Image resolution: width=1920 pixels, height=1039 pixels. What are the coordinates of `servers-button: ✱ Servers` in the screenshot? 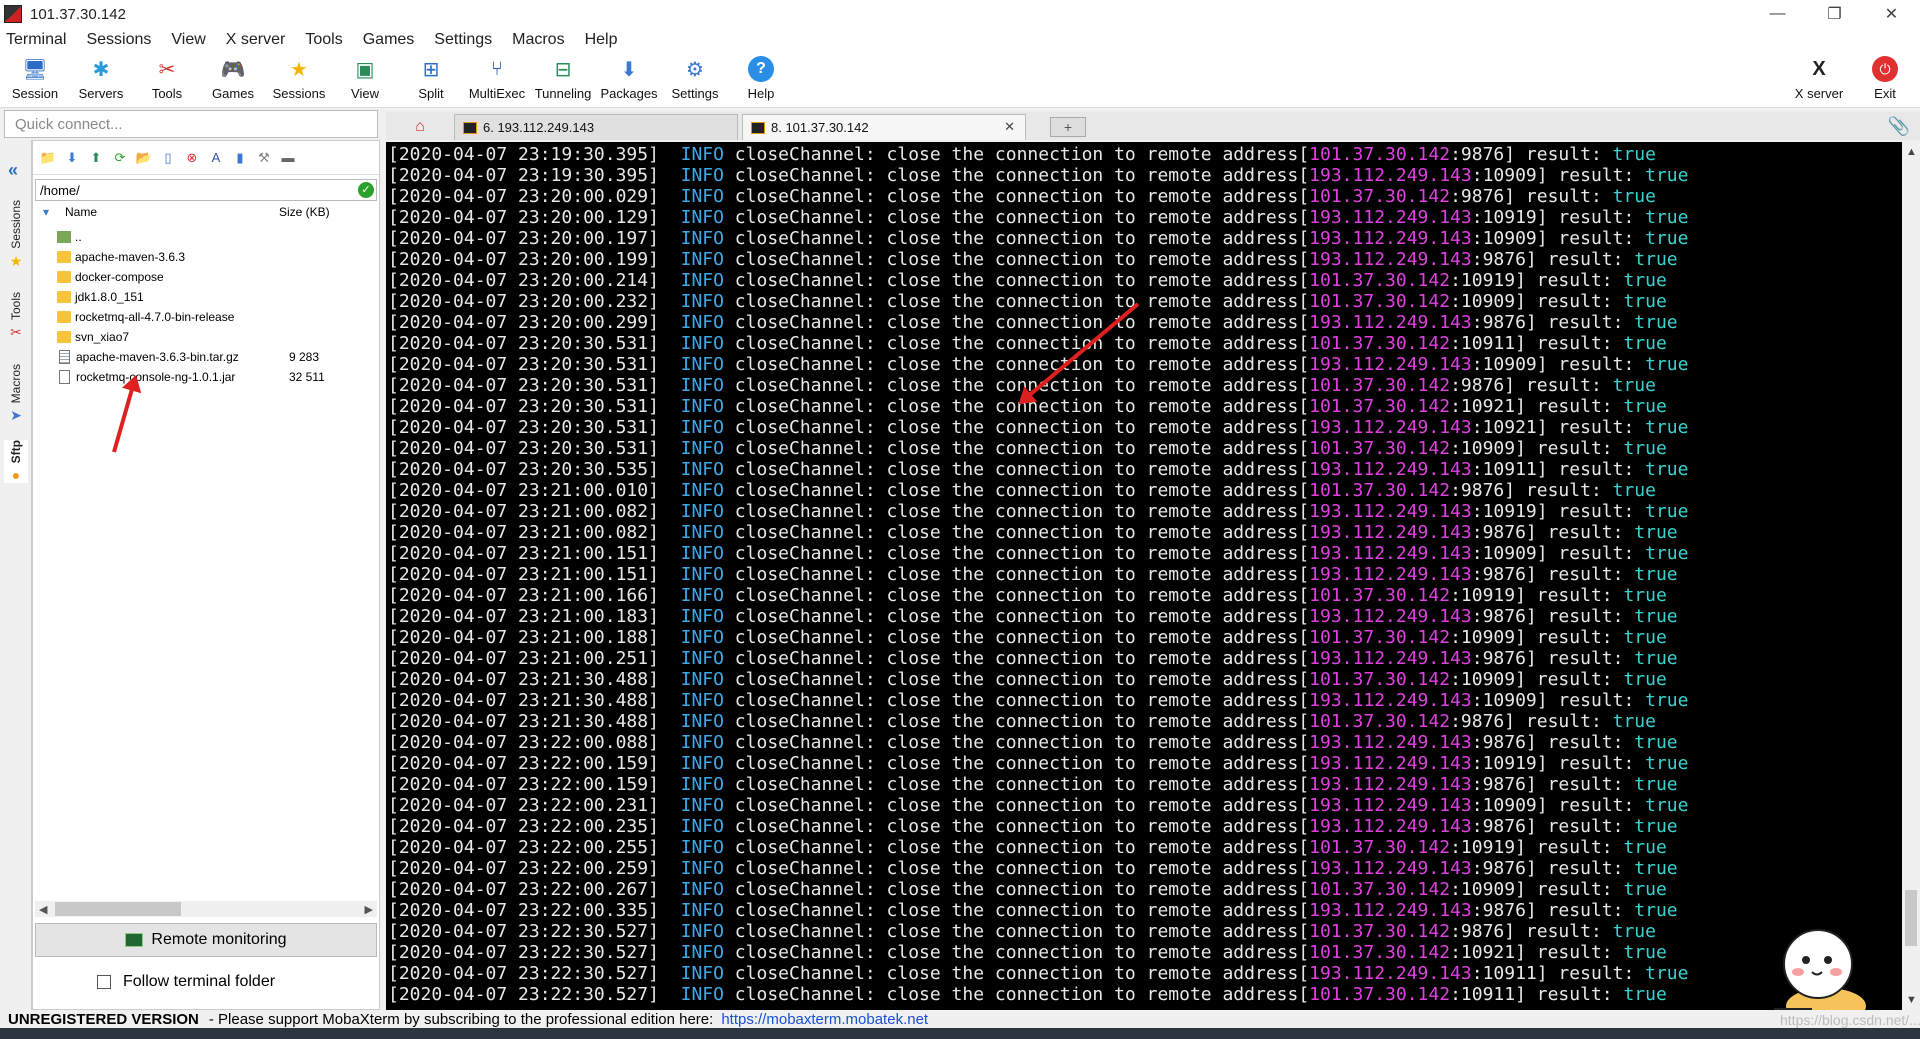 It's located at (101, 79).